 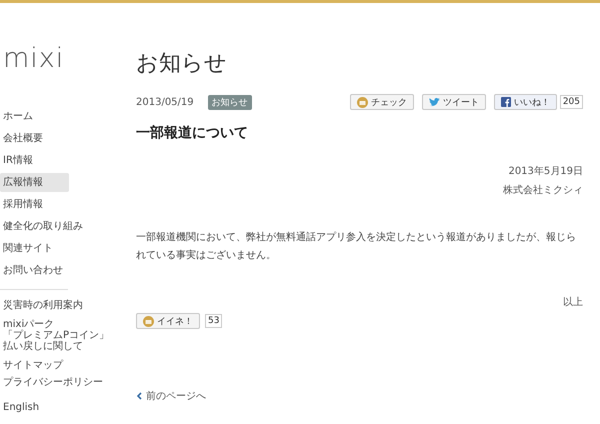 I want to click on check-button: チェック, so click(x=382, y=102).